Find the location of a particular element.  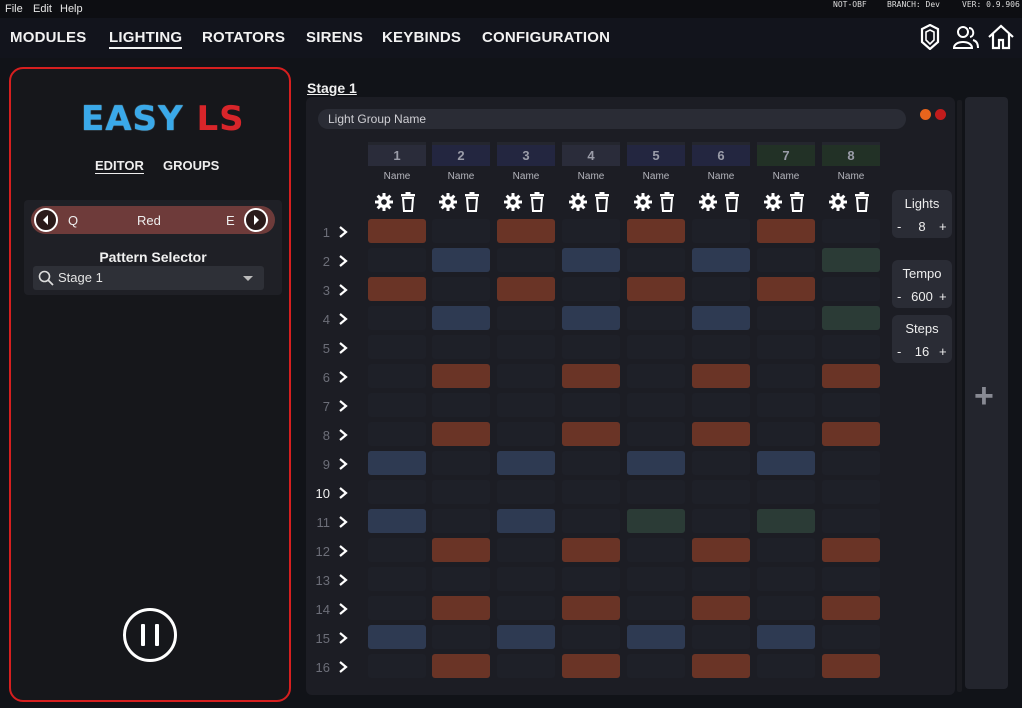

column-name-8: Name is located at coordinates (851, 176).